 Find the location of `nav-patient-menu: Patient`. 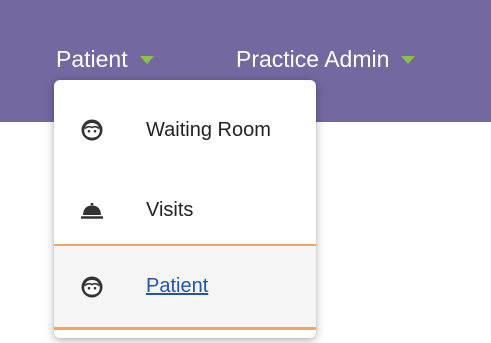

nav-patient-menu: Patient is located at coordinates (105, 59).